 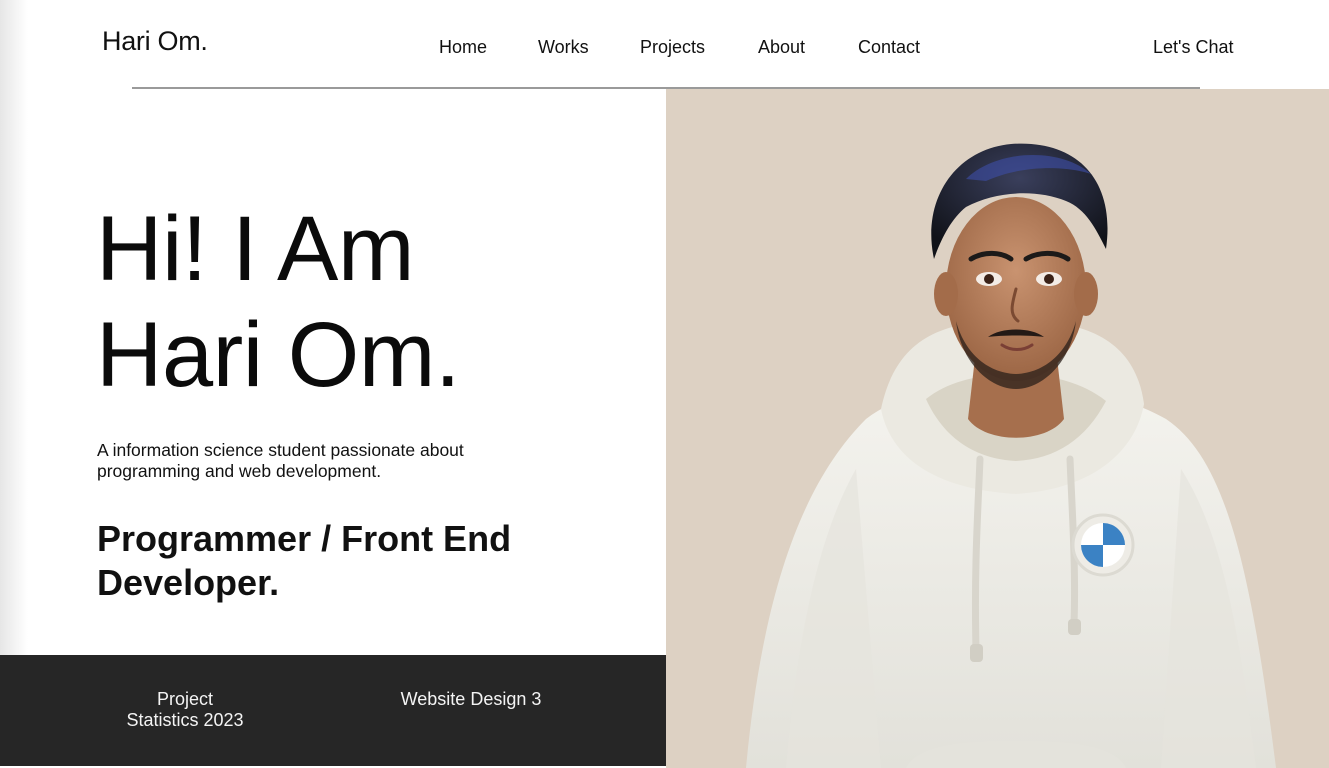 I want to click on hoodie-emblem, so click(x=1103, y=545).